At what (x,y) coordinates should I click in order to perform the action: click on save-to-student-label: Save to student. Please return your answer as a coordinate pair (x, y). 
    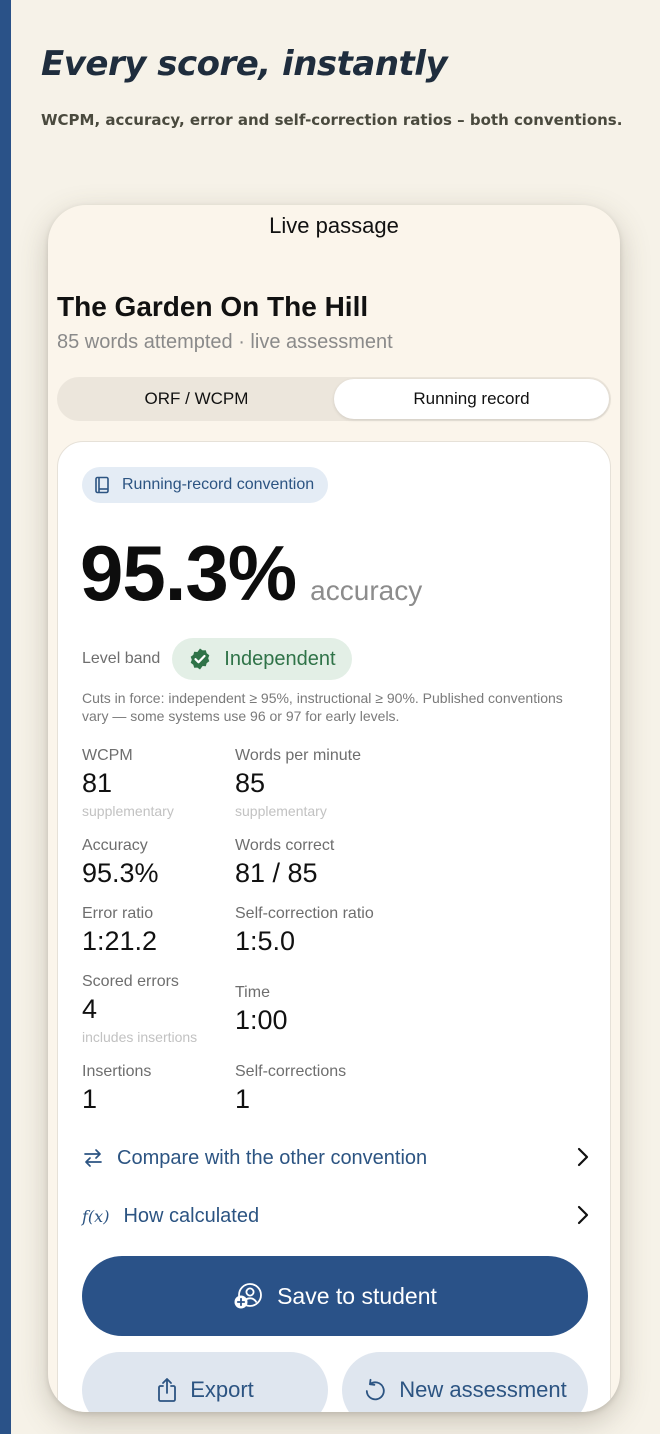
    Looking at the image, I should click on (357, 1295).